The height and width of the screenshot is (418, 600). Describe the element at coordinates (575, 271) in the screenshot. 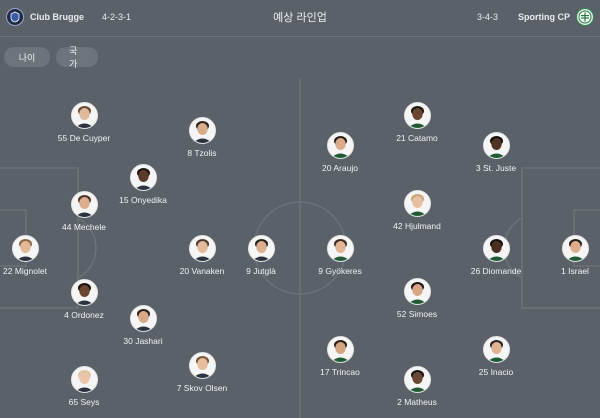

I see `player-name: 1 Israel` at that location.